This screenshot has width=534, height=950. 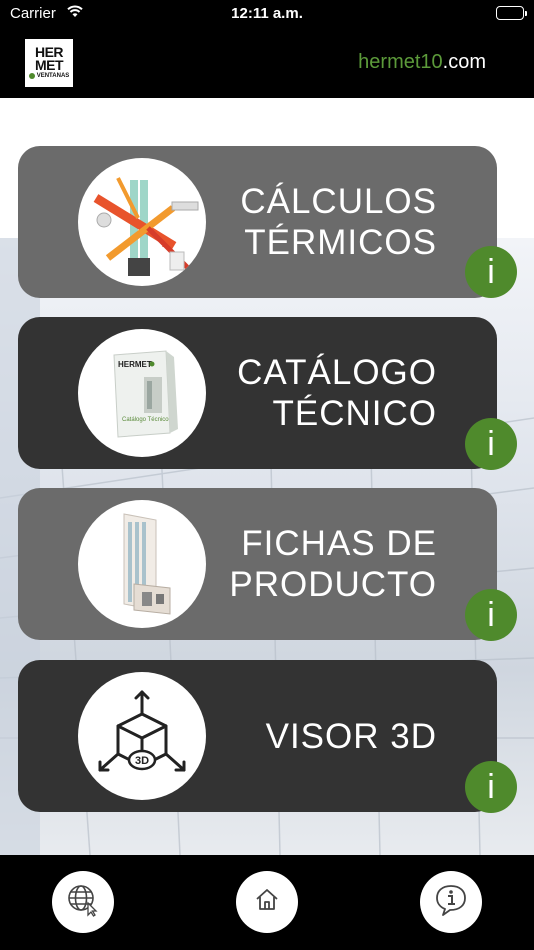 I want to click on app-header: HER MET VENTANAS hermet10.com, so click(x=267, y=63).